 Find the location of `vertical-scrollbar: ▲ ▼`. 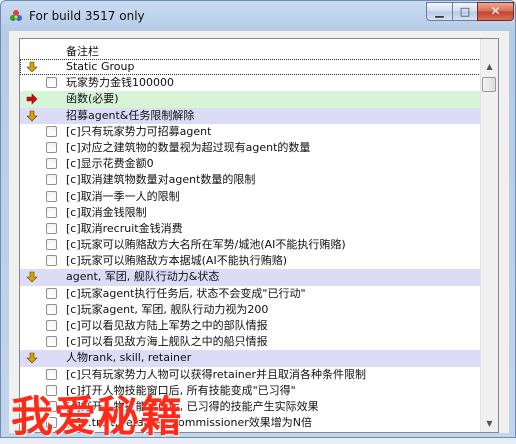

vertical-scrollbar: ▲ ▼ is located at coordinates (489, 235).